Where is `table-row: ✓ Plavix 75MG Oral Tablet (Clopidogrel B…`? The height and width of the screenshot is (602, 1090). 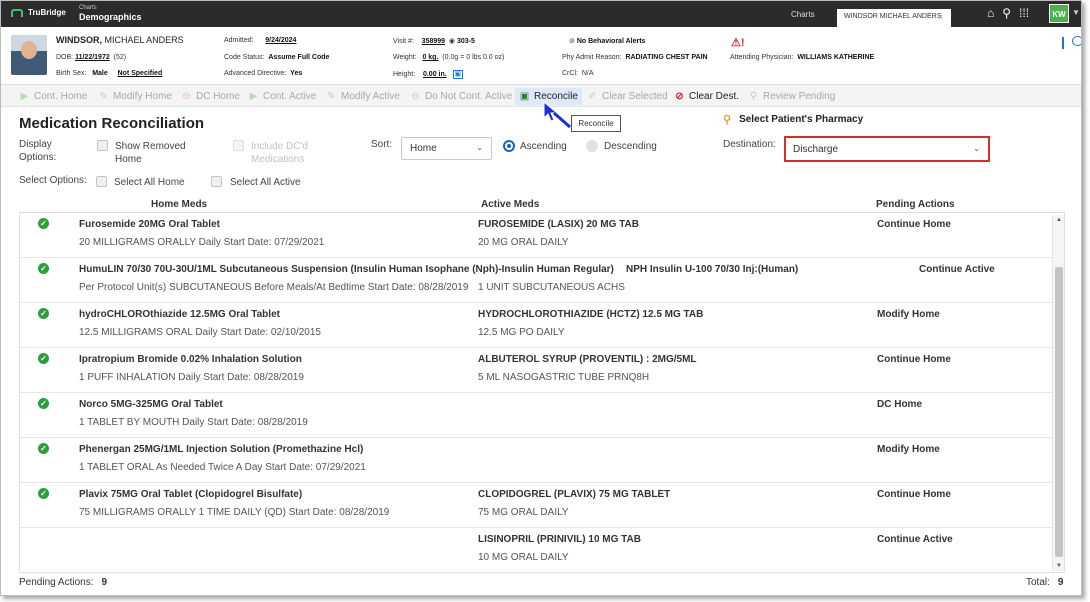 table-row: ✓ Plavix 75MG Oral Tablet (Clopidogrel B… is located at coordinates (536, 505).